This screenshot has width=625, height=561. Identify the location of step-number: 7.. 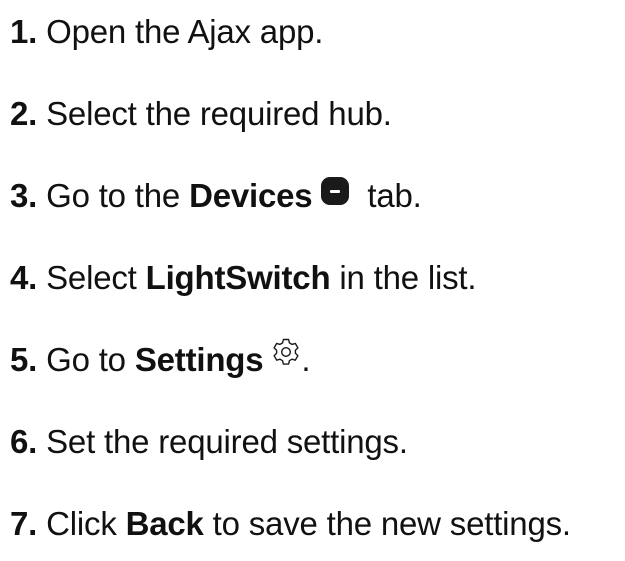
(24, 523).